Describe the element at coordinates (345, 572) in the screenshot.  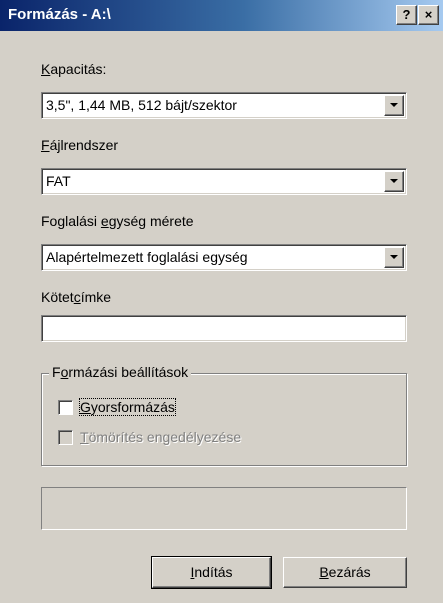
I see `close-button: Bezárás` at that location.